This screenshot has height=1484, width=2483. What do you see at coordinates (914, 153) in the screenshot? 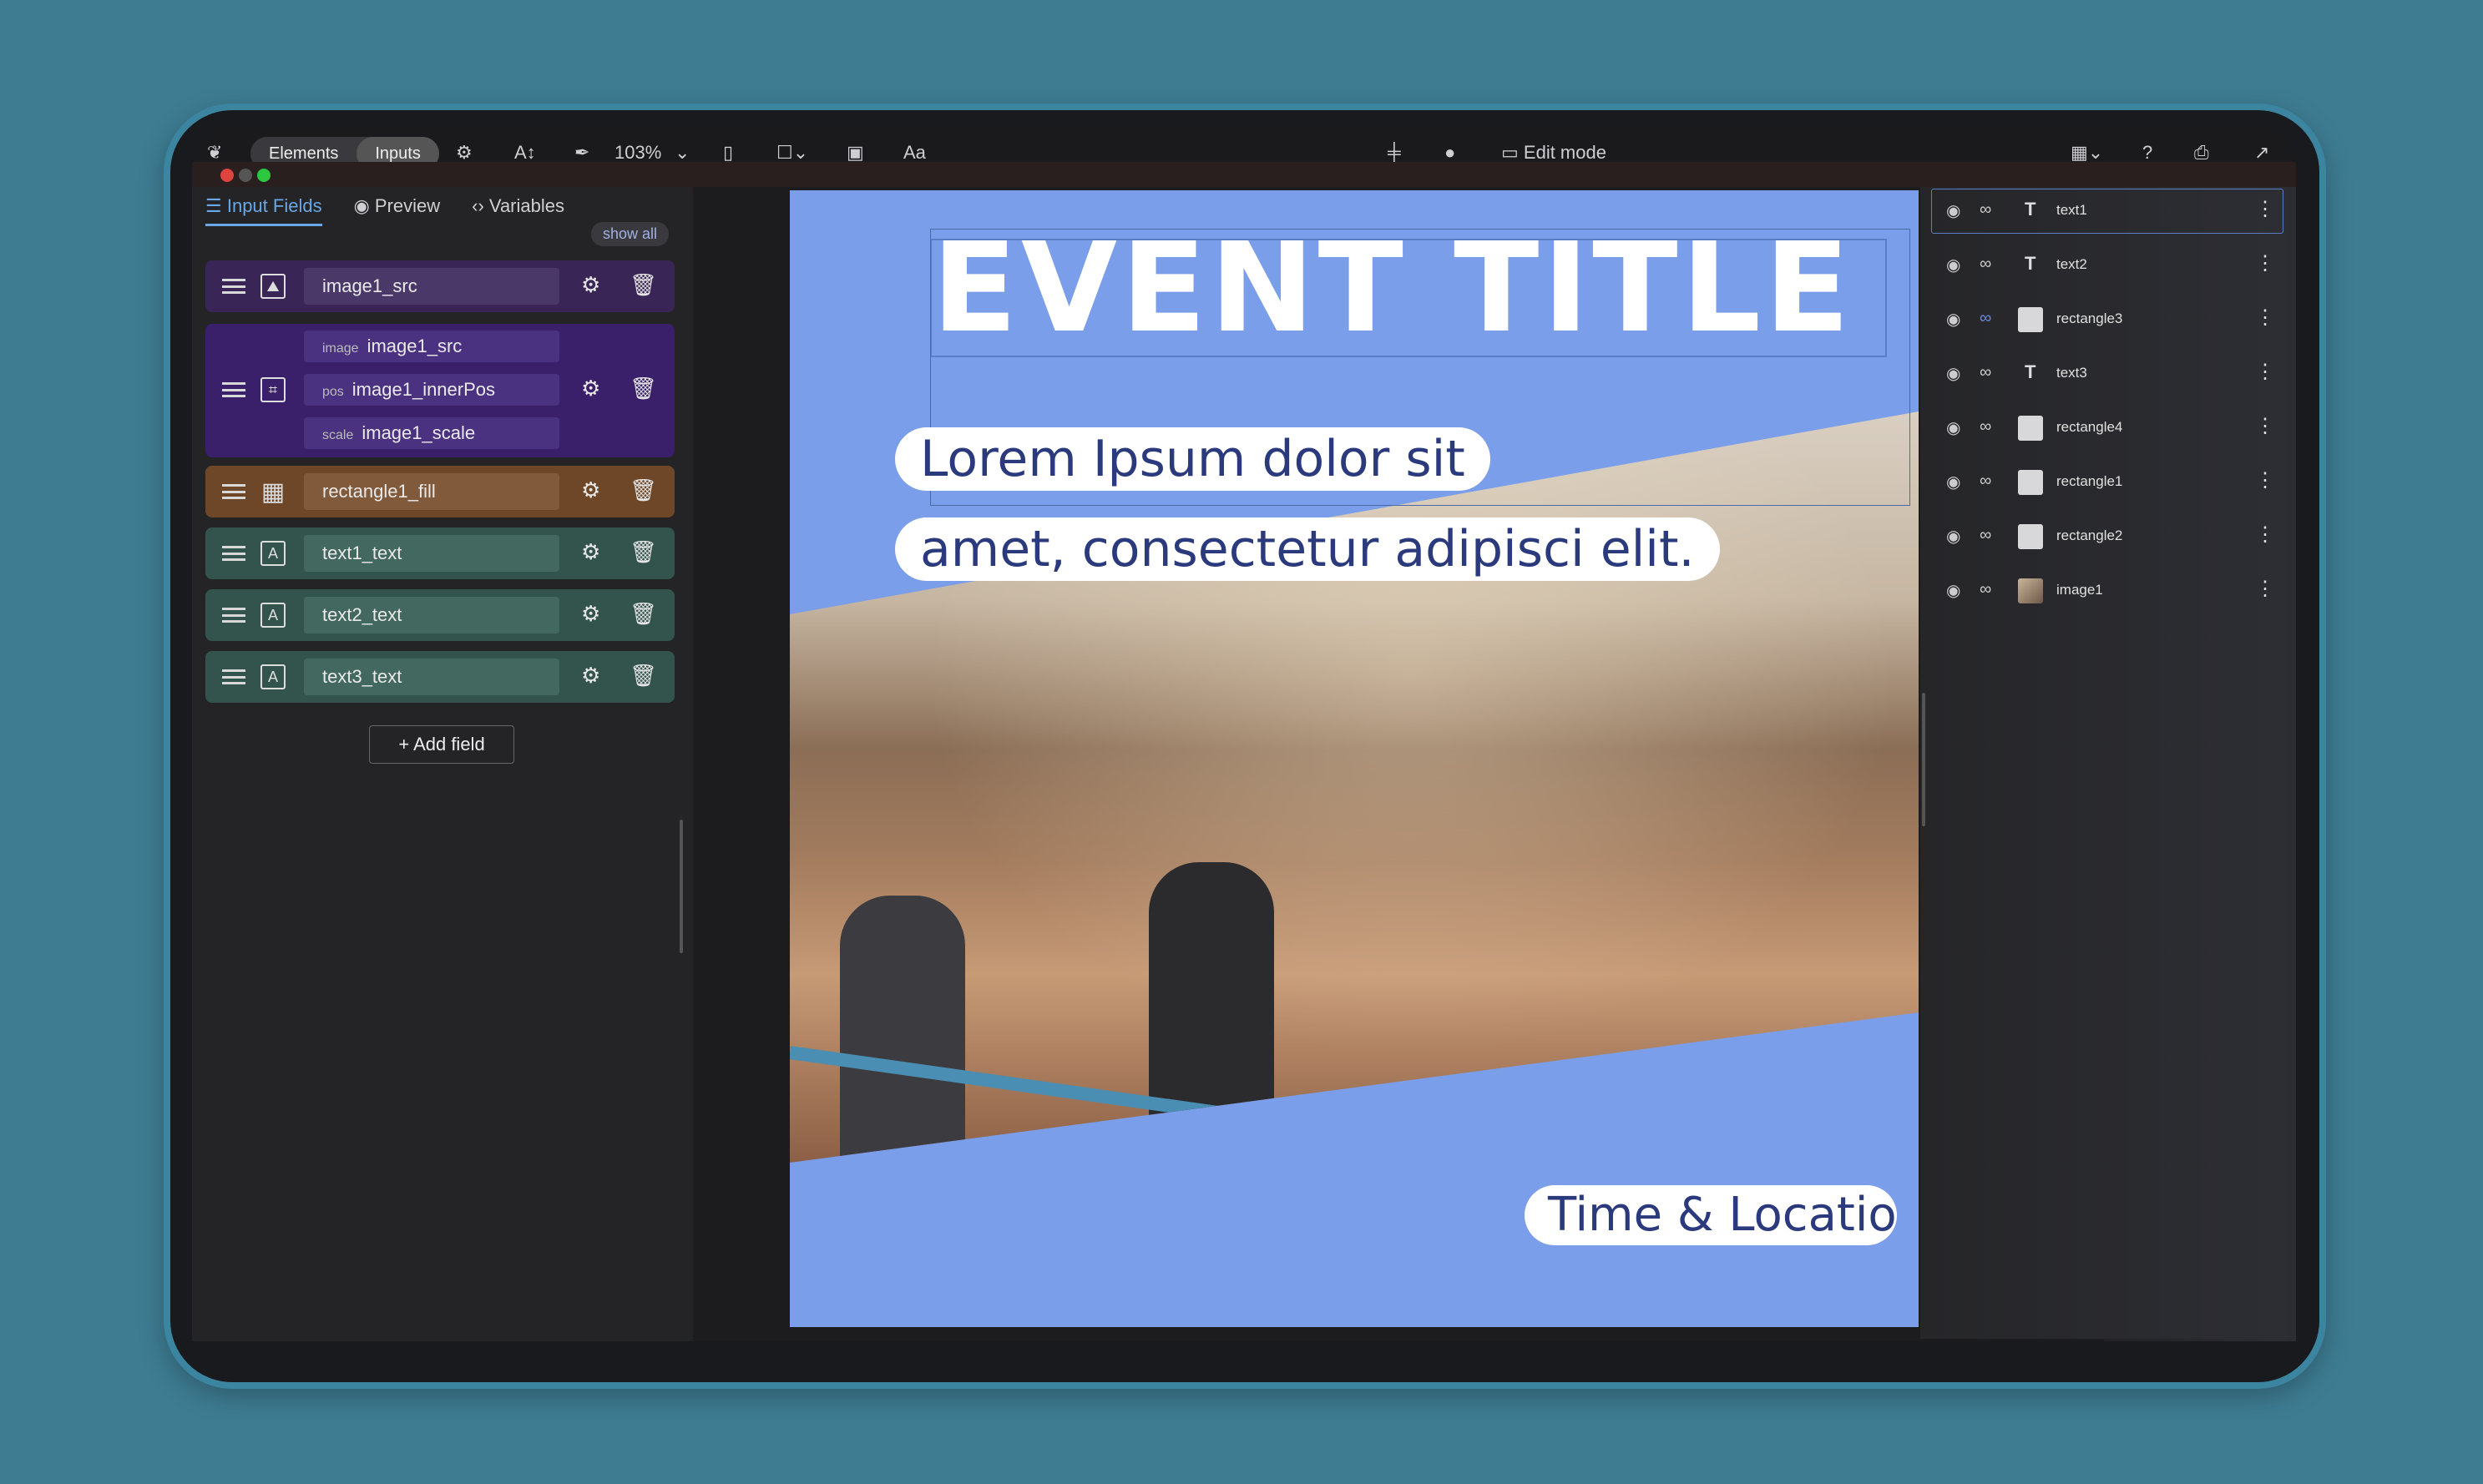
I see `text-tool: Aa` at bounding box center [914, 153].